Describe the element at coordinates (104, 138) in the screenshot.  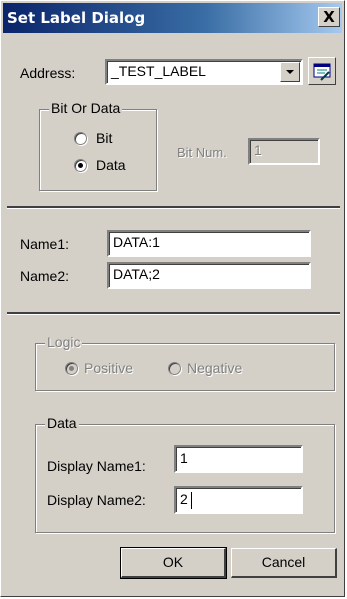
I see `bit-radio-label: Bit` at that location.